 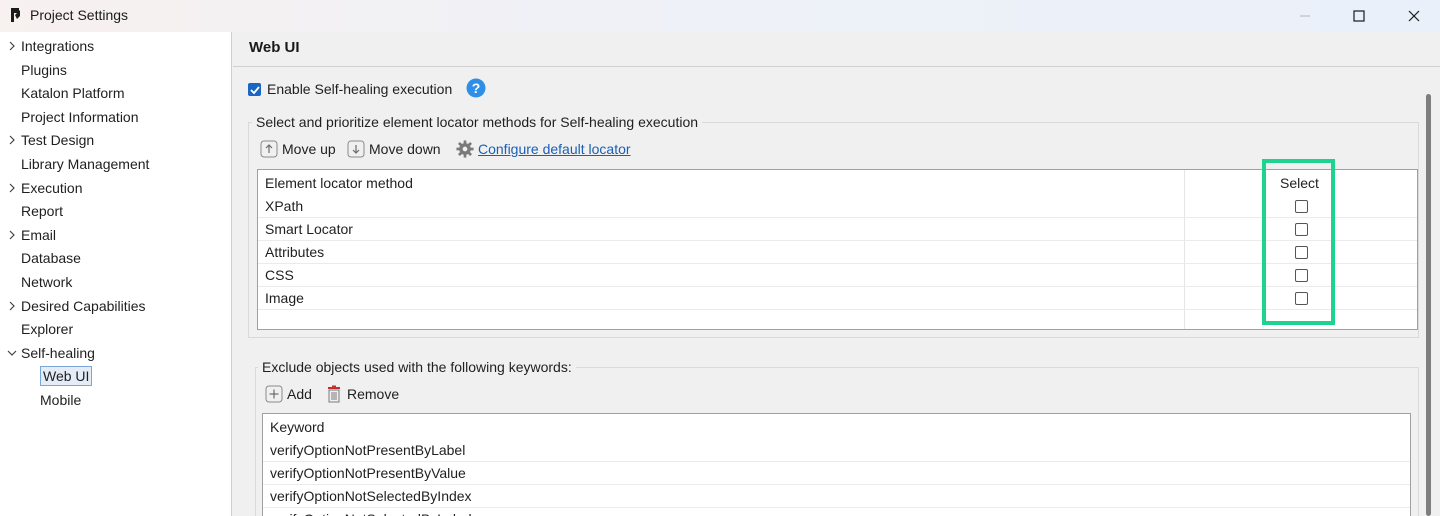 What do you see at coordinates (58, 352) in the screenshot?
I see `tree-item-label: Self-healing` at bounding box center [58, 352].